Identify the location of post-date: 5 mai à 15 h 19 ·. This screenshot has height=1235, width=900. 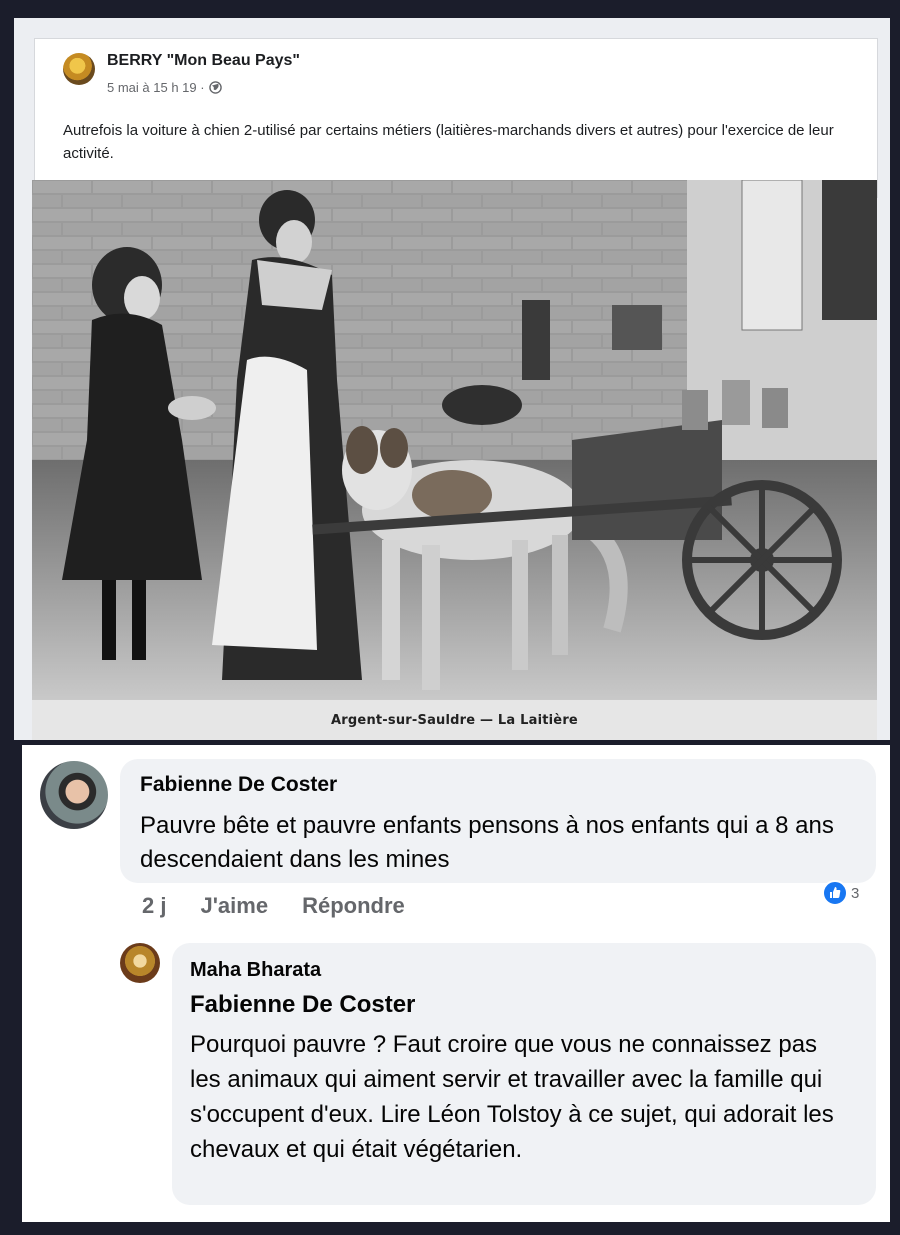
(156, 87).